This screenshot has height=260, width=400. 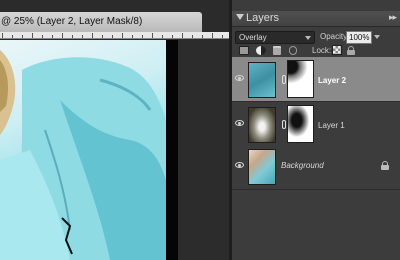 What do you see at coordinates (308, 38) in the screenshot?
I see `chevron-down-icon` at bounding box center [308, 38].